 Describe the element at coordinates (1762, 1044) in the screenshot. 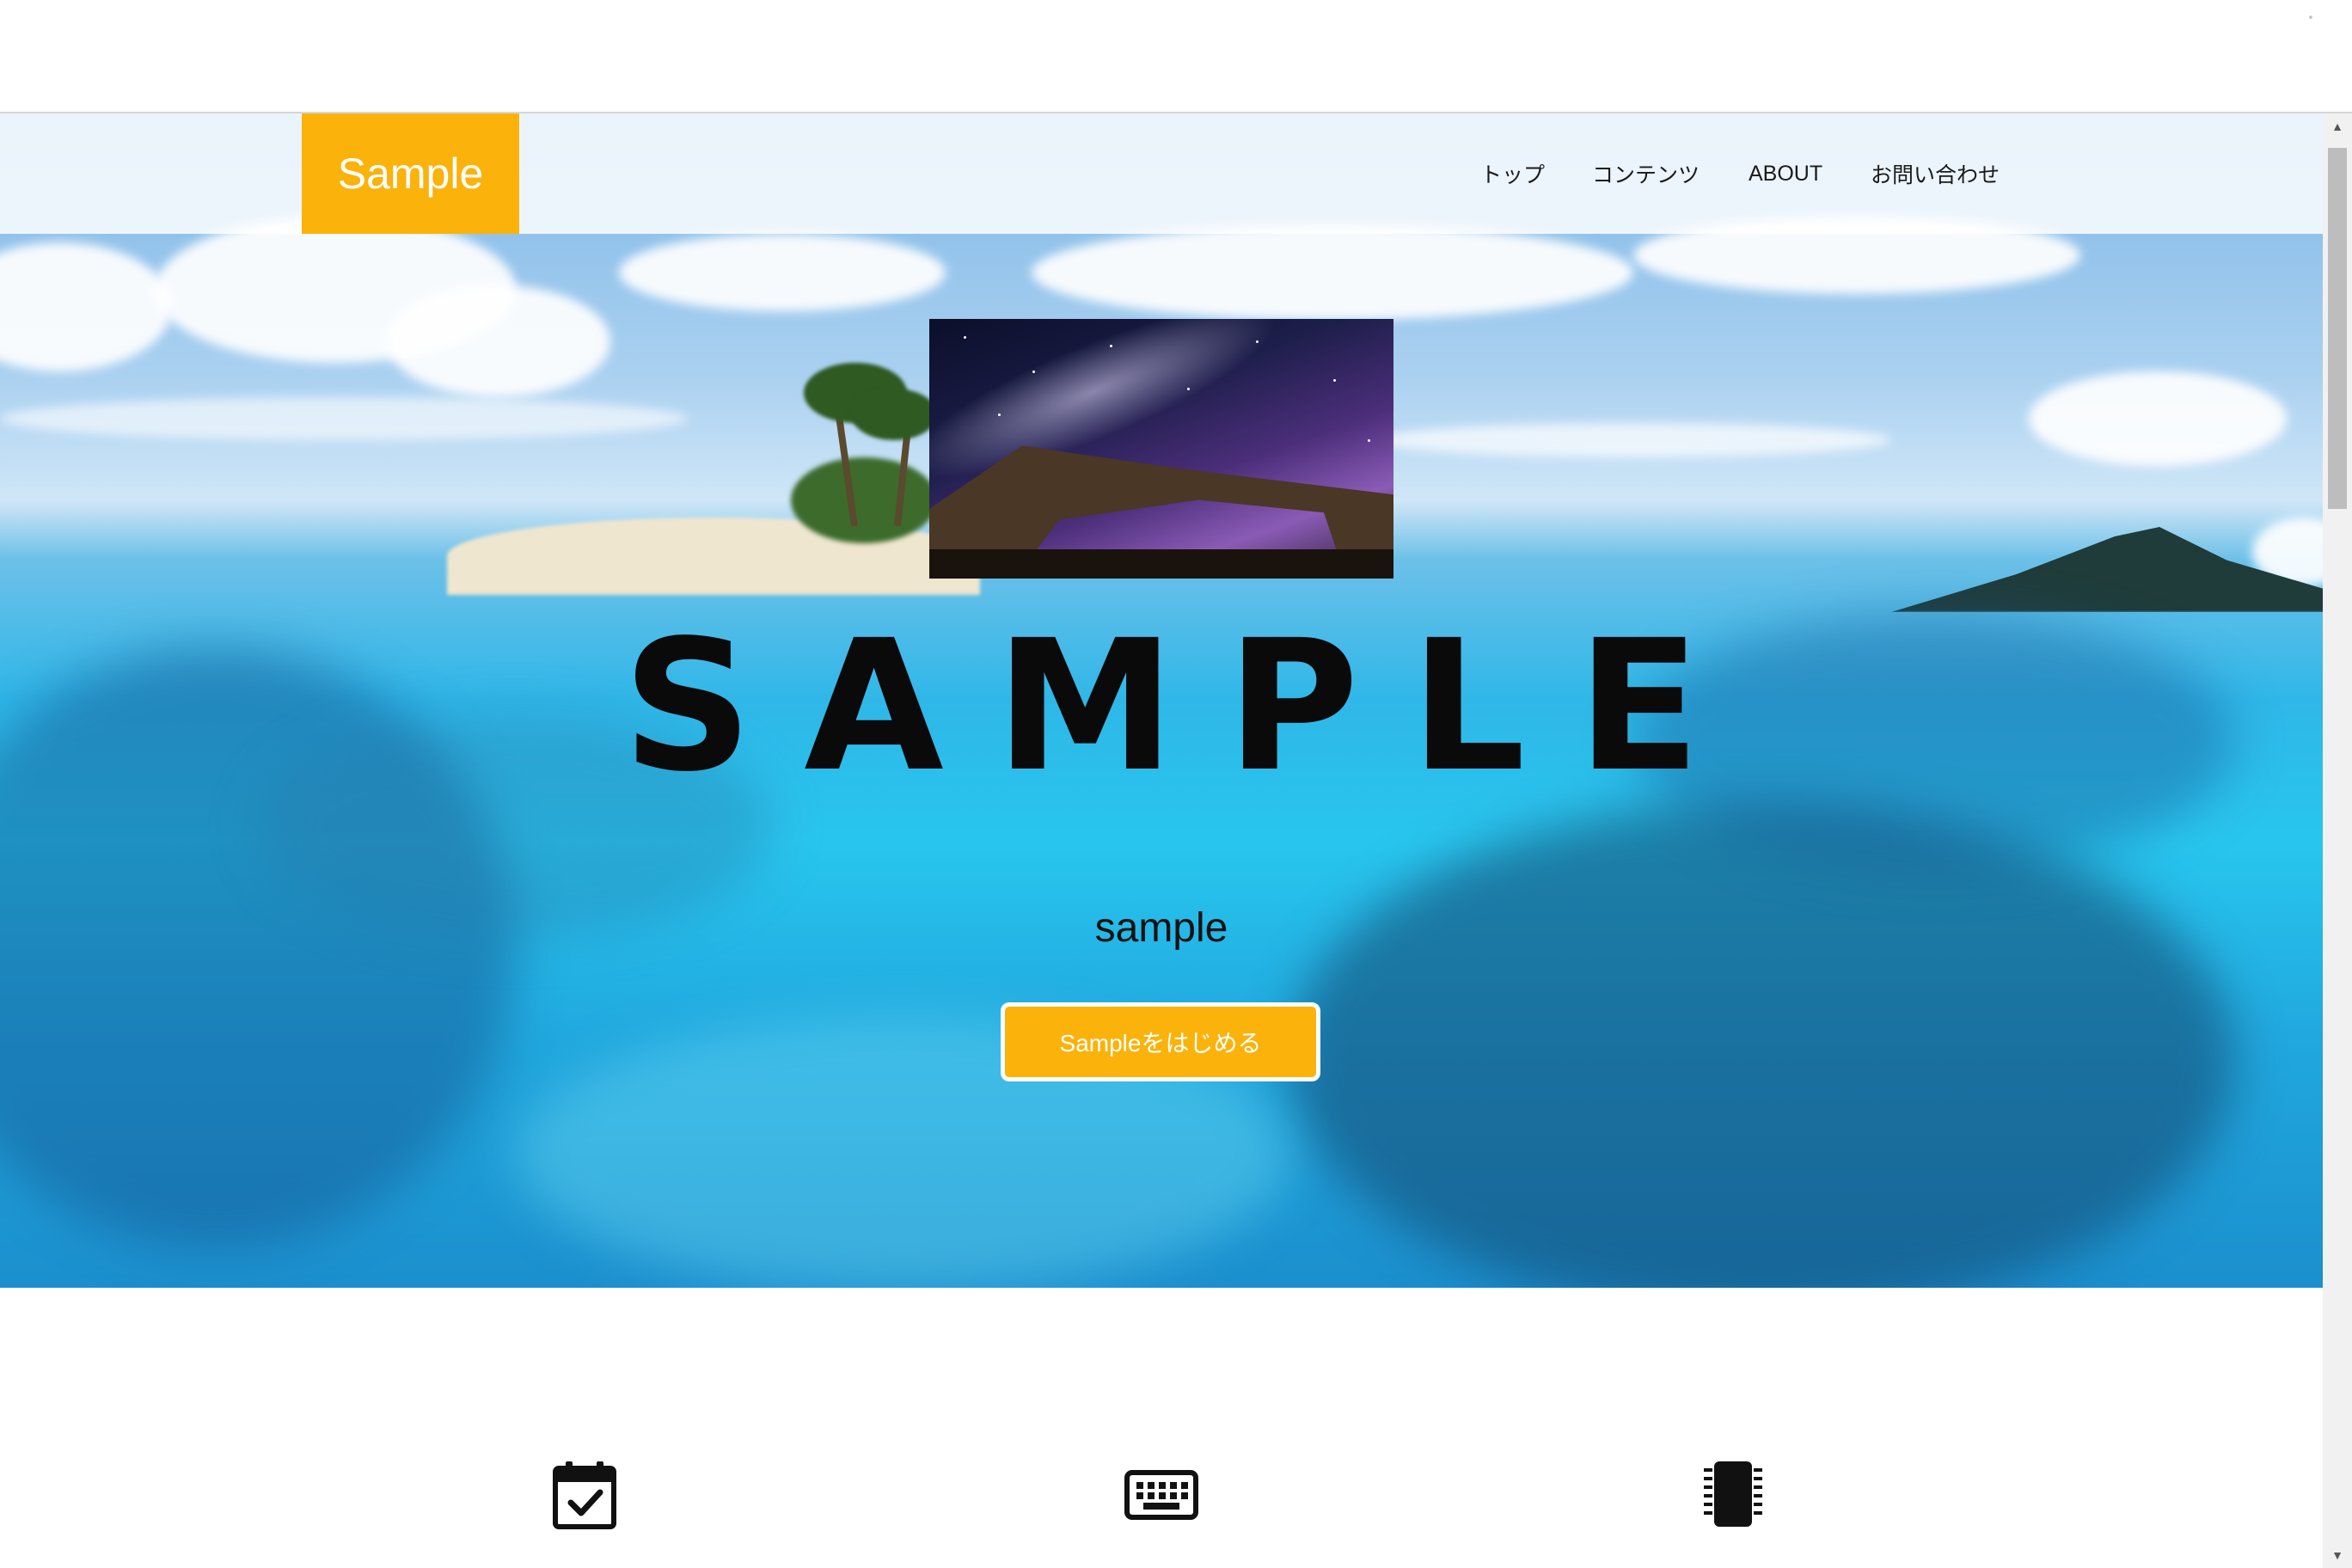

I see `reef-shadow` at that location.